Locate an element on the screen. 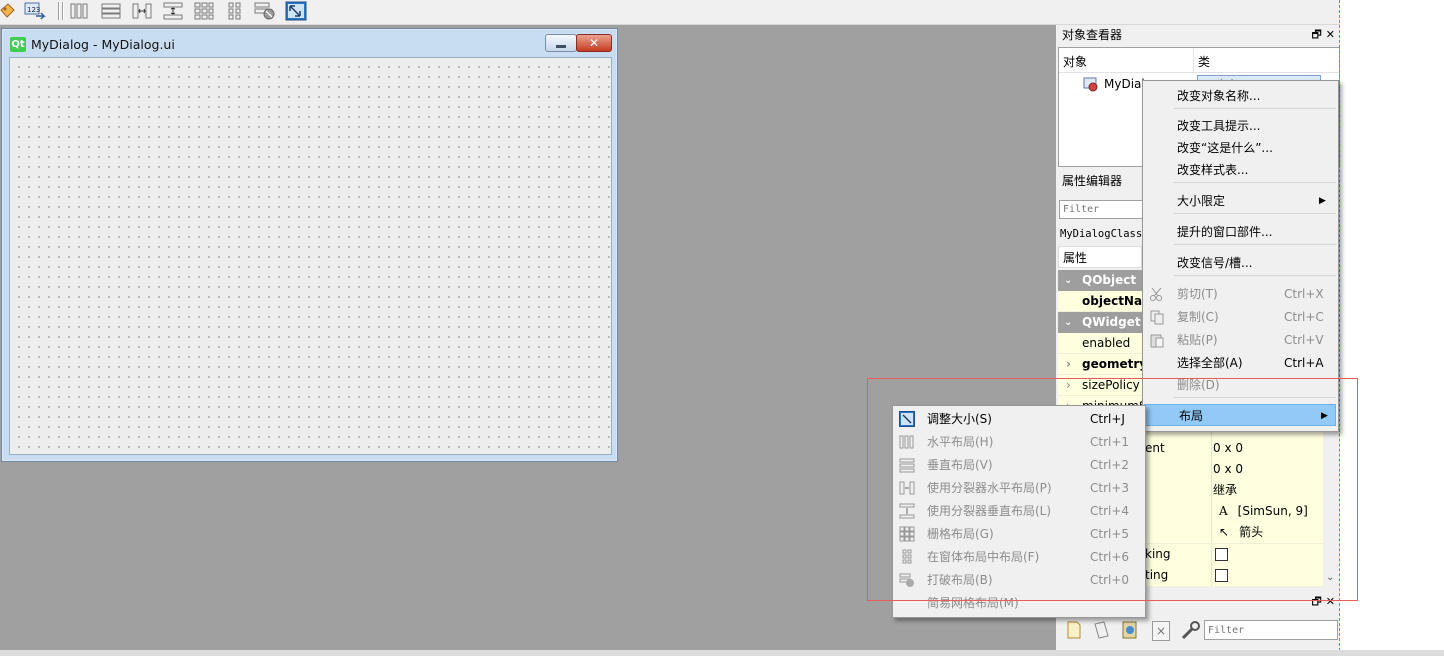  designer-toolbar: 123 is located at coordinates (670, 12).